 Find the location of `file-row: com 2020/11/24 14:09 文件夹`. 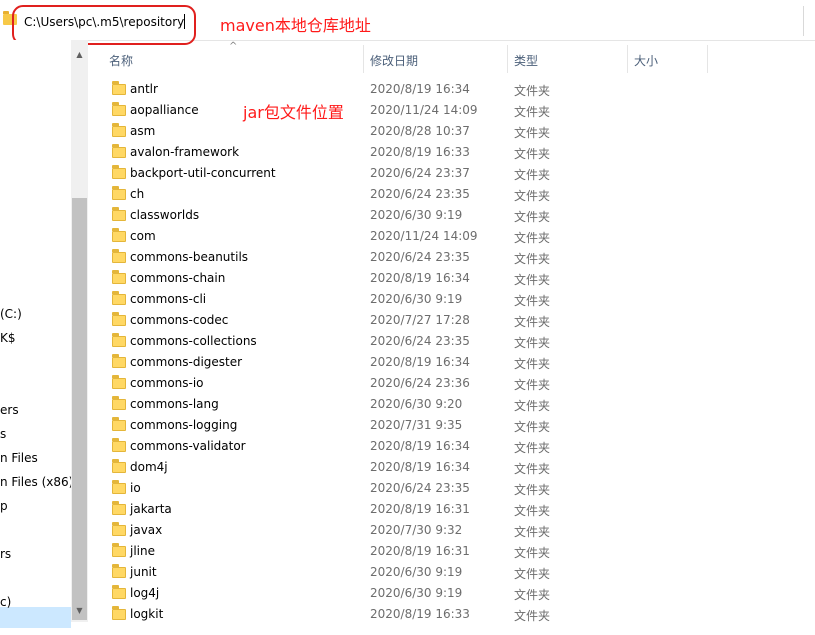

file-row: com 2020/11/24 14:09 文件夹 is located at coordinates (451, 236).